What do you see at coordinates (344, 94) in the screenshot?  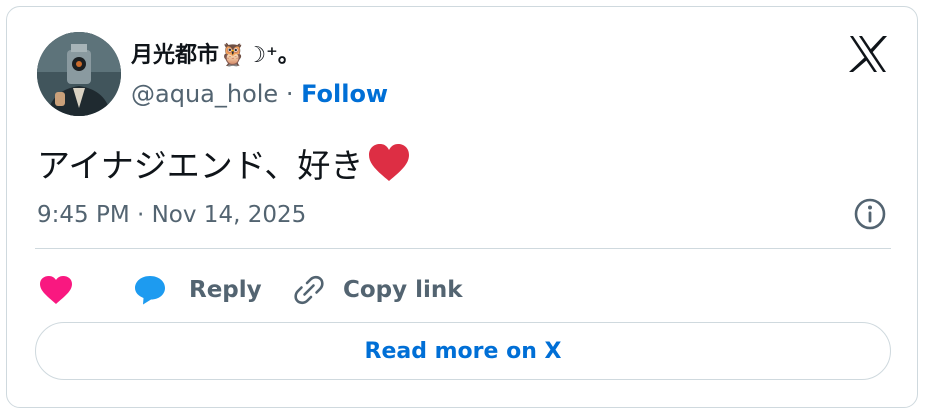 I see `follow-button: Follow` at bounding box center [344, 94].